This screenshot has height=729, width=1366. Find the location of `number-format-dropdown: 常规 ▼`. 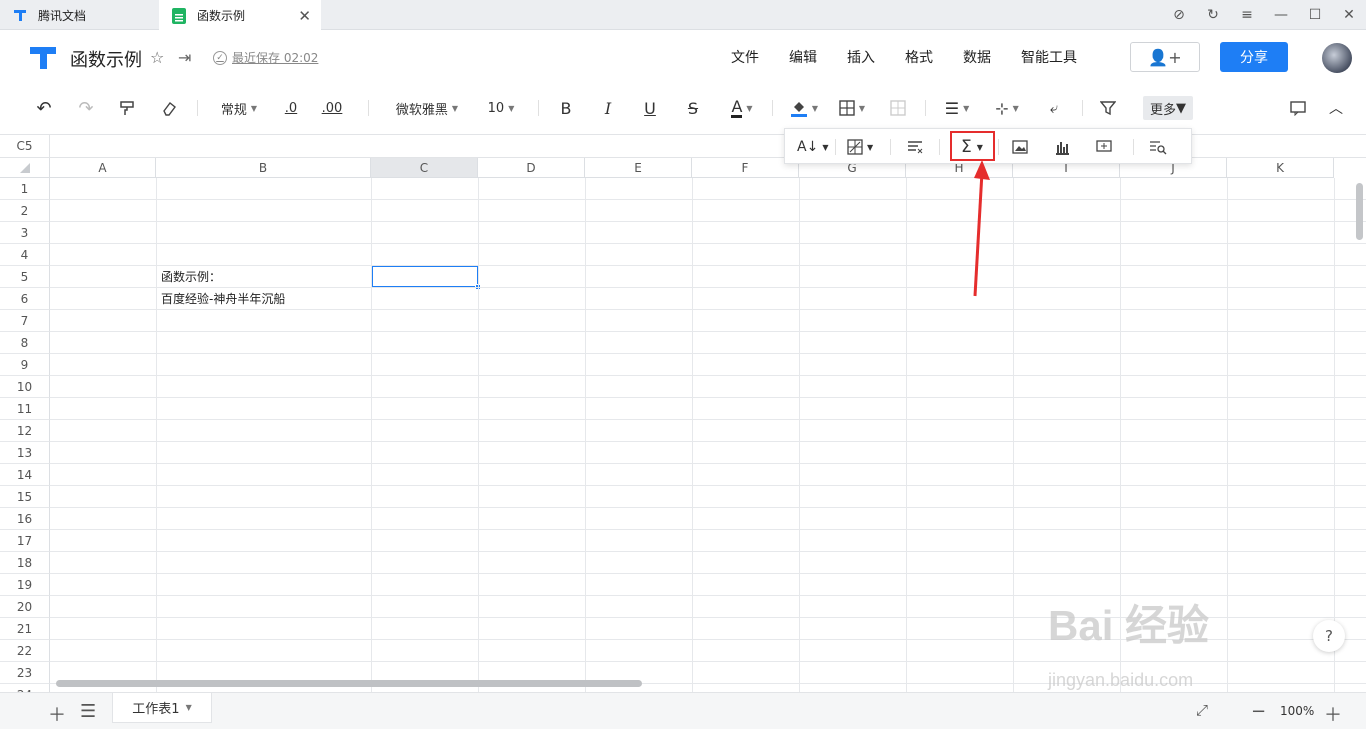

number-format-dropdown: 常规 ▼ is located at coordinates (239, 108).